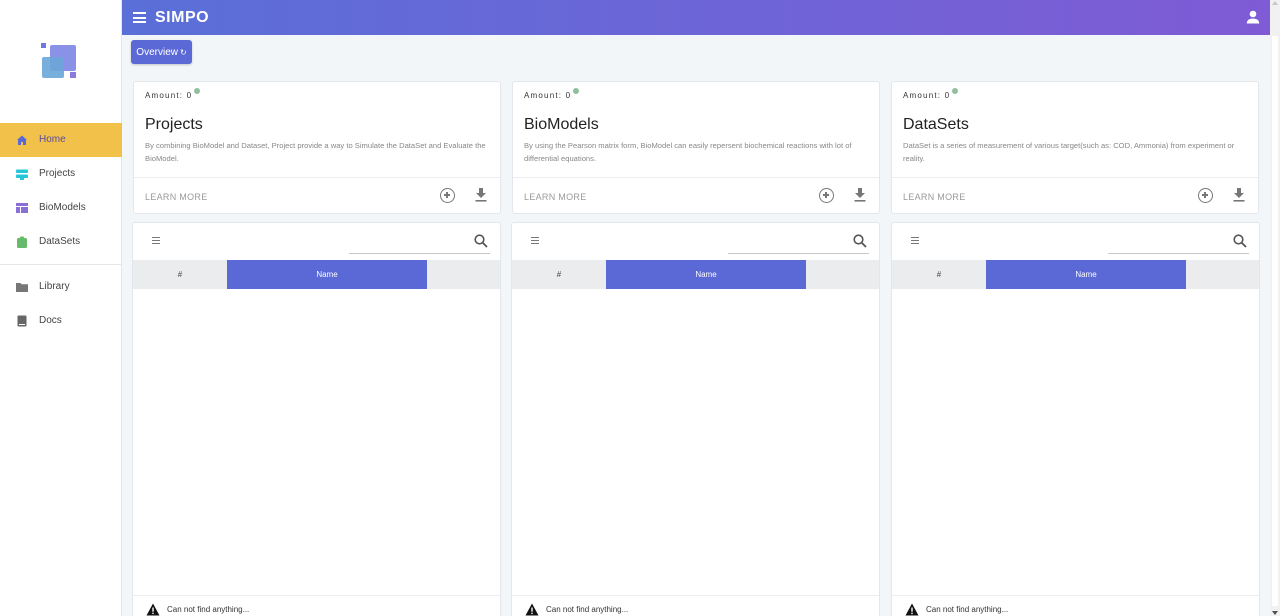  Describe the element at coordinates (59, 61) in the screenshot. I see `app-logo` at that location.